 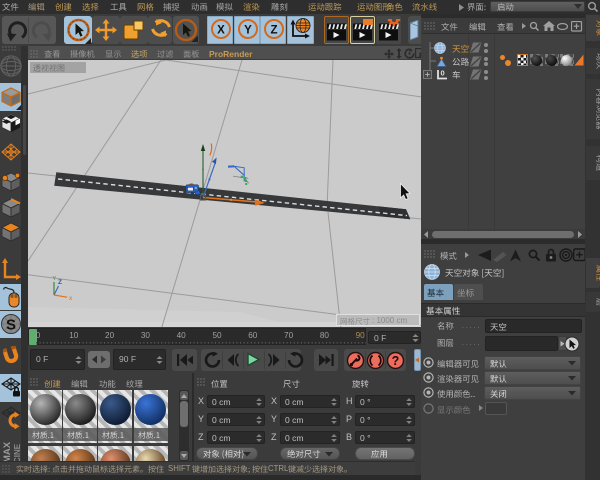 I want to click on svg-text: 0, so click(x=443, y=73).